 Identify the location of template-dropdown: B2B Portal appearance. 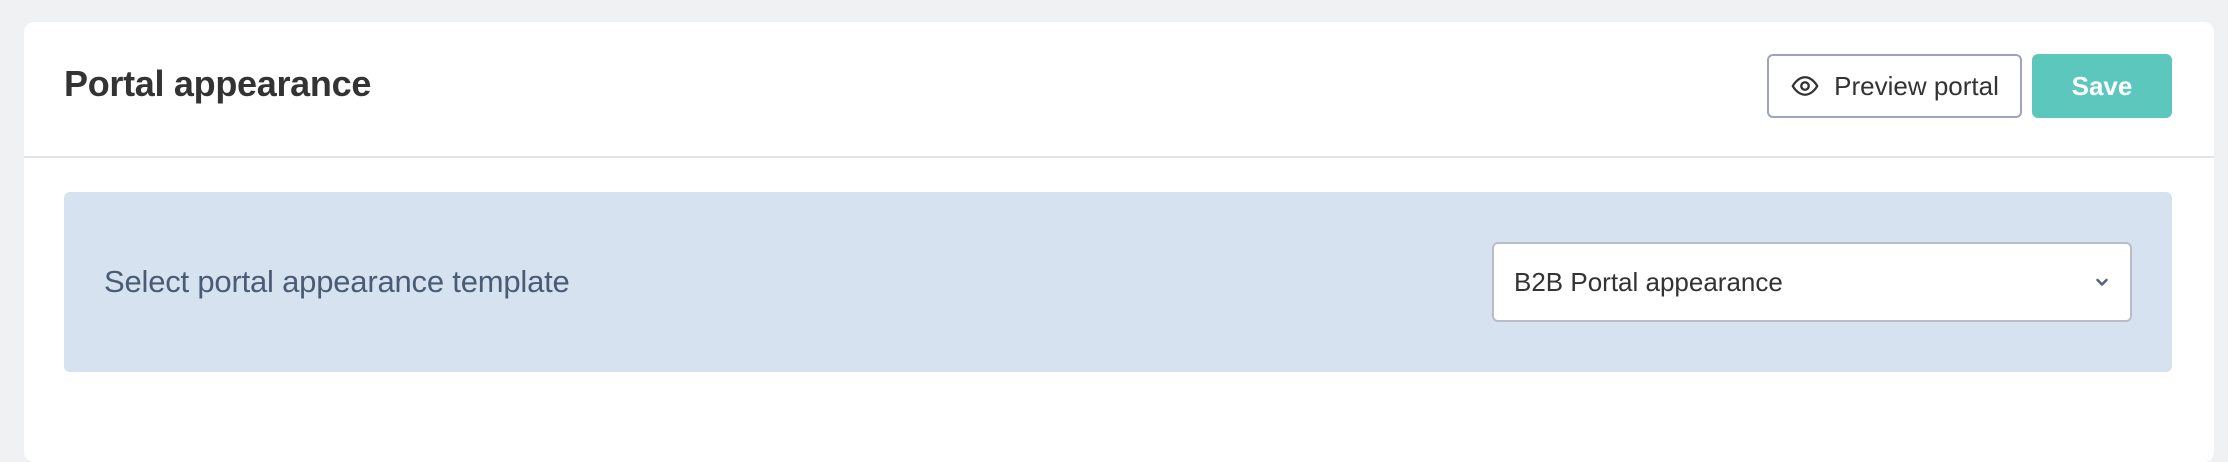
(1812, 282).